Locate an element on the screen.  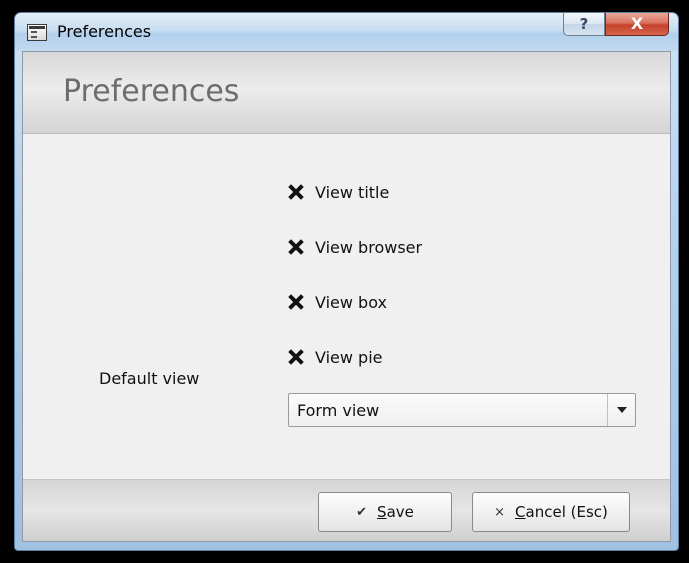
dropdown-button is located at coordinates (621, 410).